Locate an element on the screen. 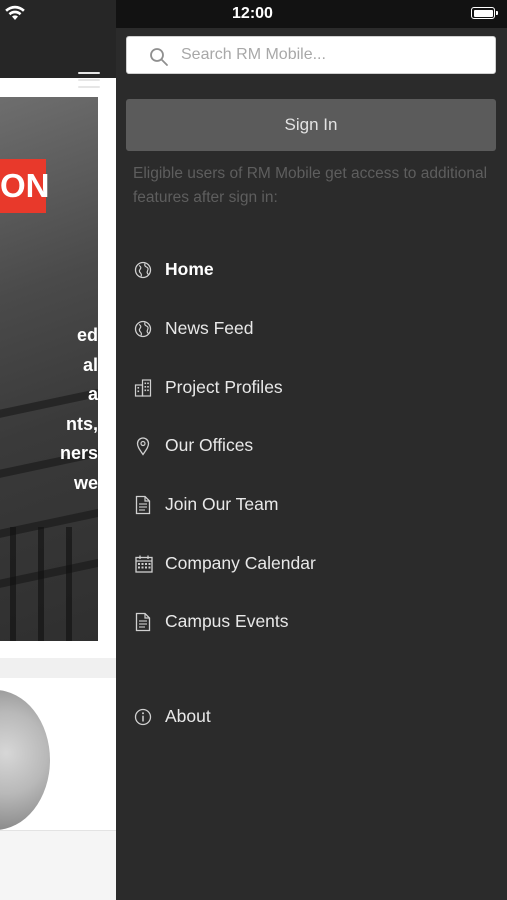  menu-item-project-profiles: Project Profiles is located at coordinates (311, 388).